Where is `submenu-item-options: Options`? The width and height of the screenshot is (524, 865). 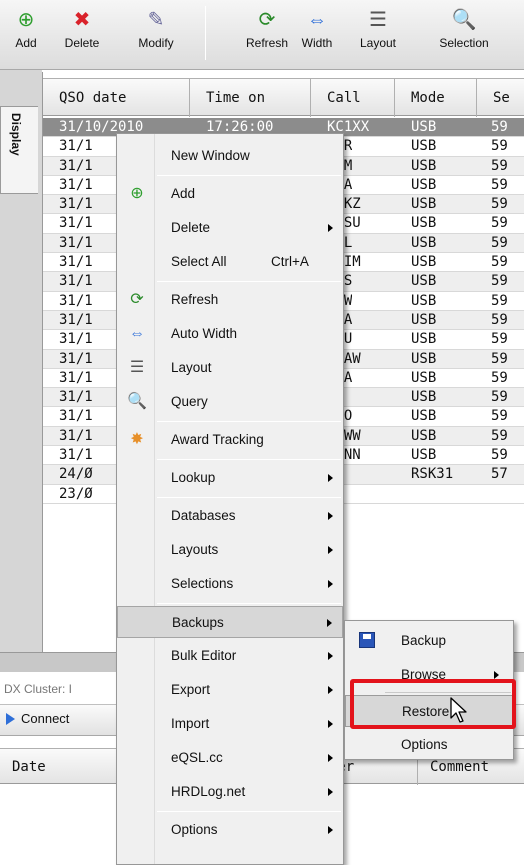
submenu-item-options: Options is located at coordinates (429, 744).